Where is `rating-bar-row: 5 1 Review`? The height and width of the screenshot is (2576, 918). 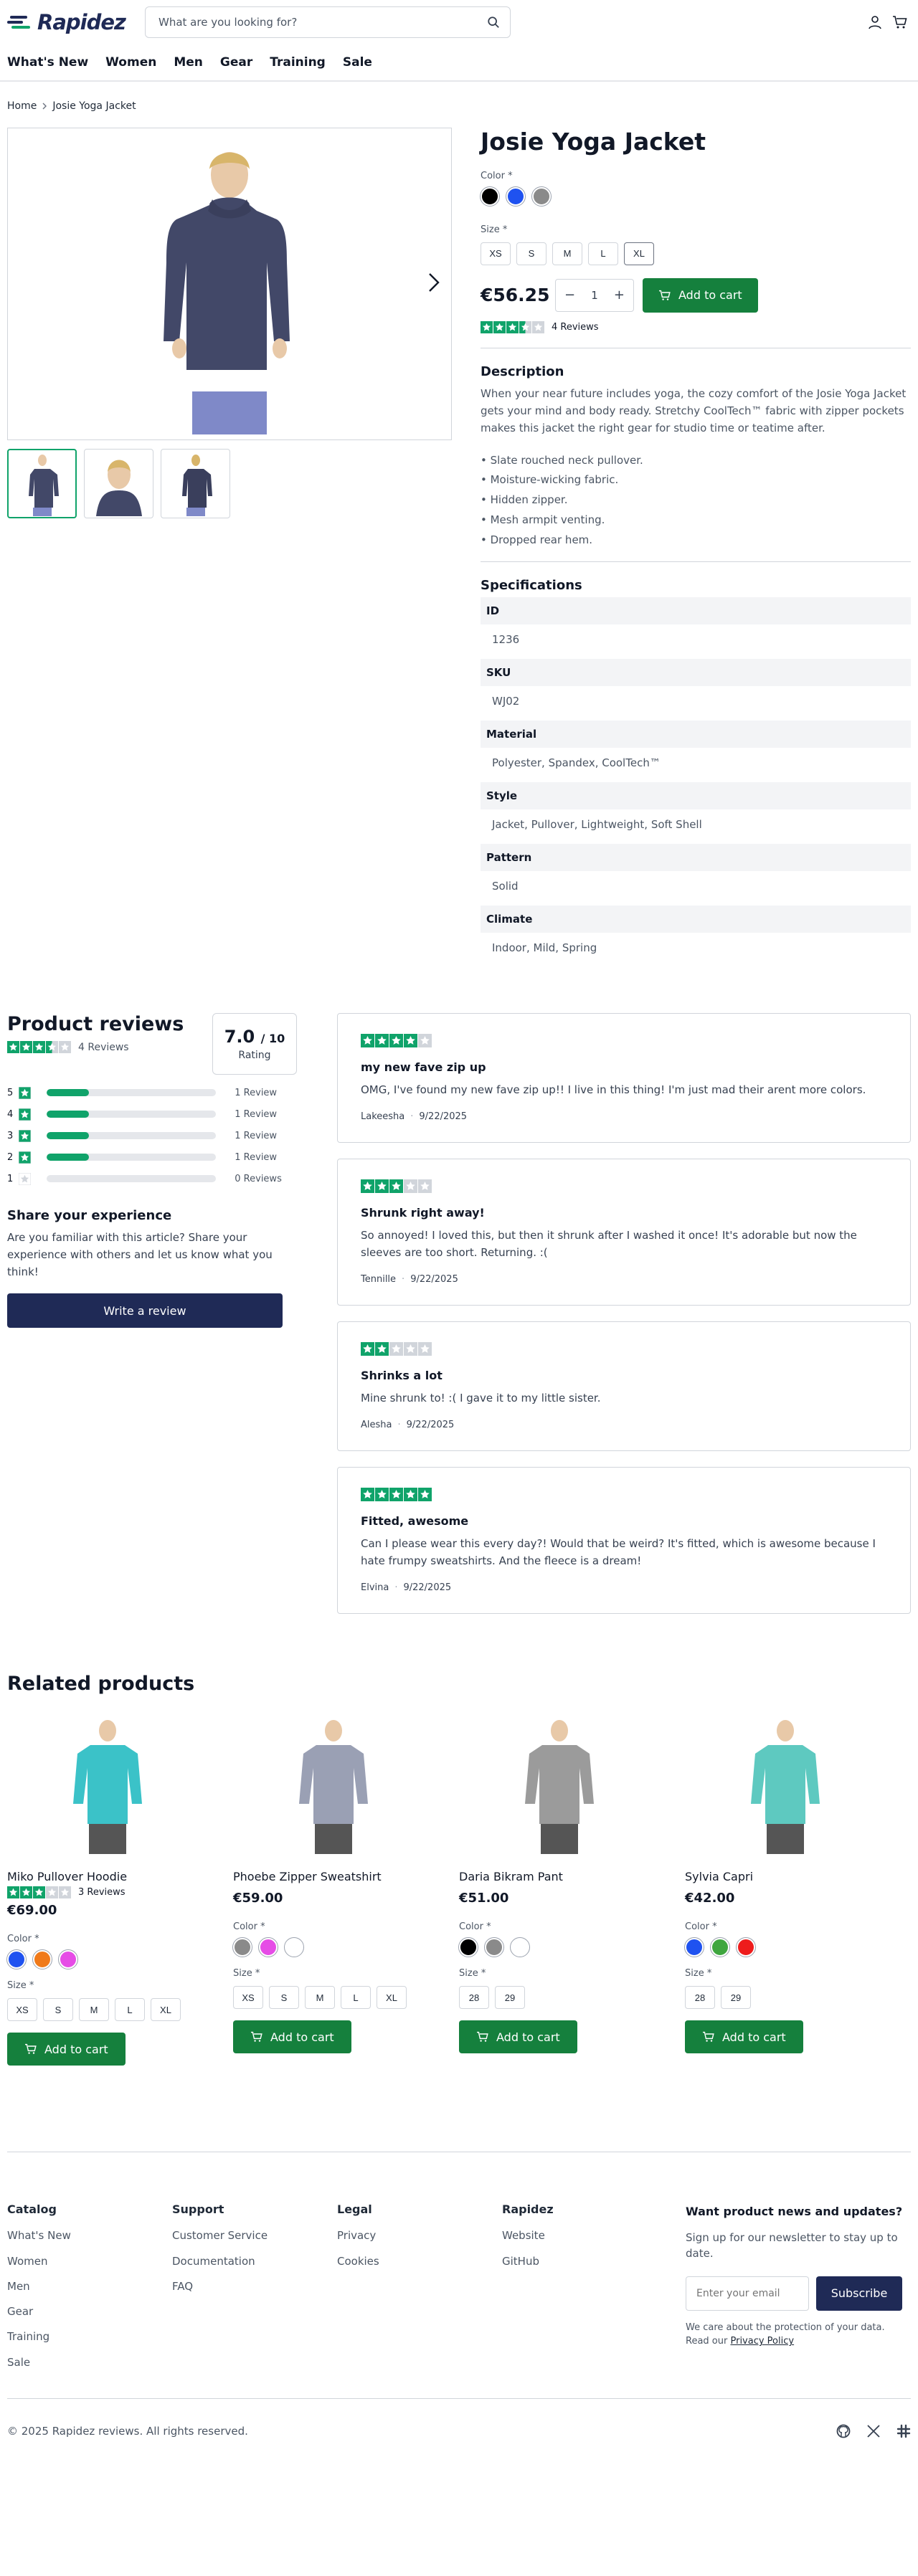 rating-bar-row: 5 1 Review is located at coordinates (152, 1092).